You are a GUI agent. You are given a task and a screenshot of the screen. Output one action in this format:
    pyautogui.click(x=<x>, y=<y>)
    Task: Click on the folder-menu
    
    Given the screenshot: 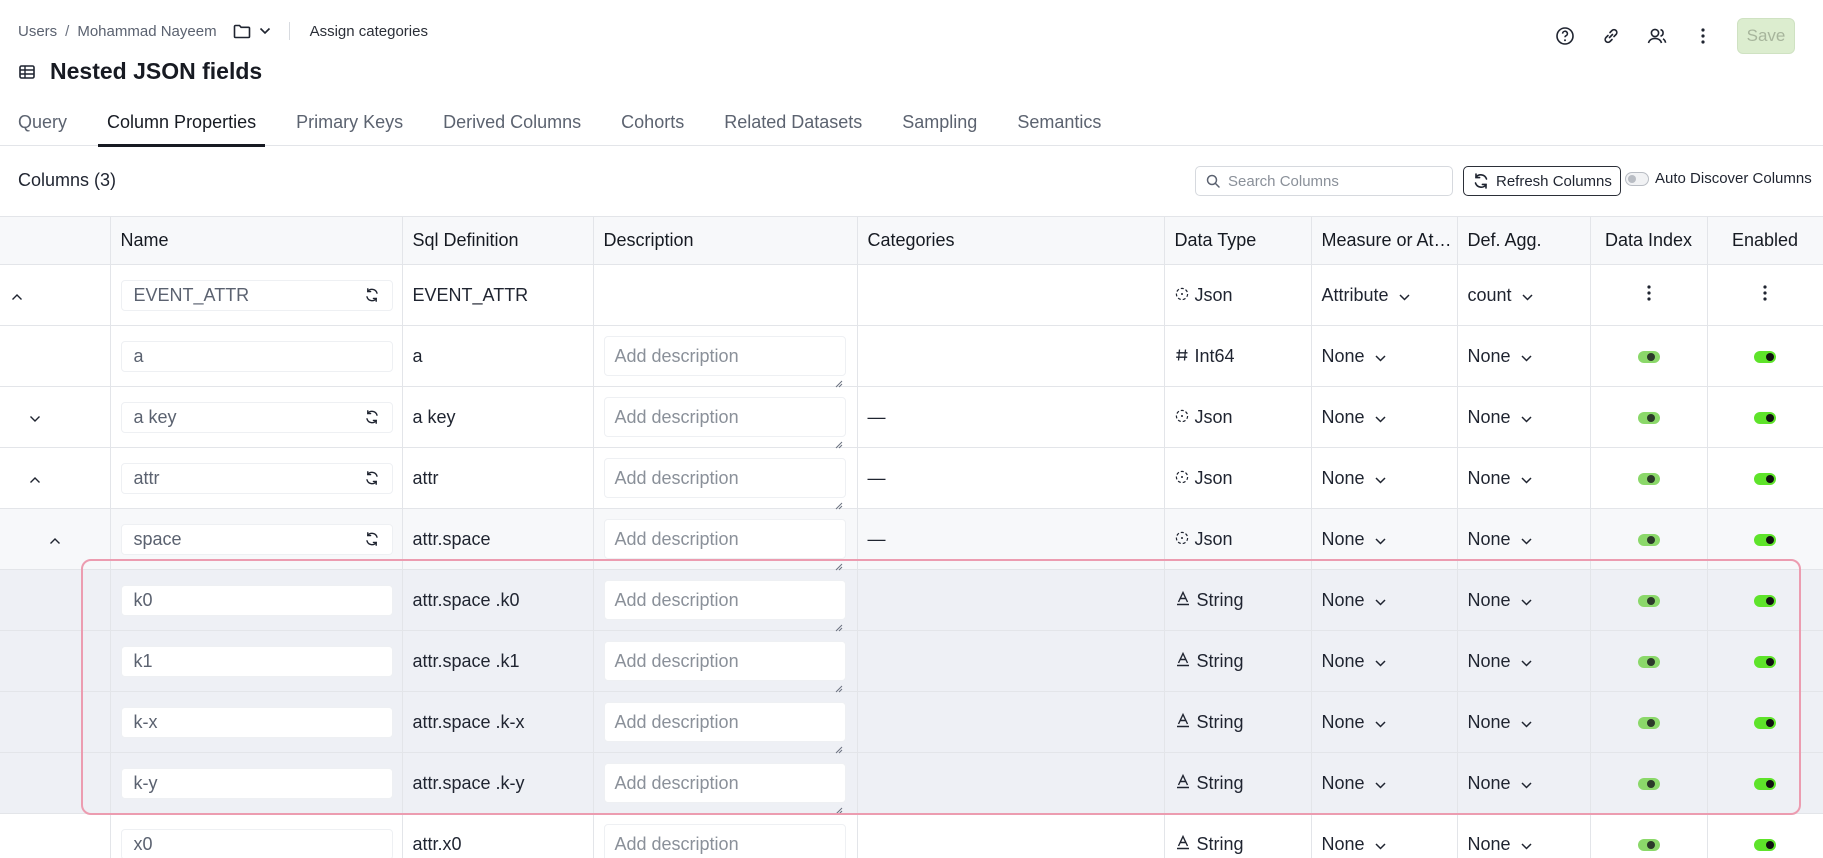 What is the action you would take?
    pyautogui.click(x=252, y=31)
    